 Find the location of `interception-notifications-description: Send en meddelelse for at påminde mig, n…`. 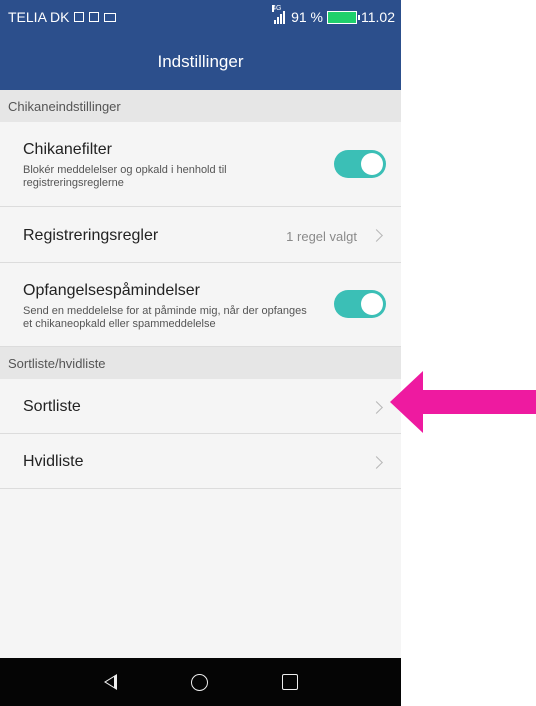

interception-notifications-description: Send en meddelelse for at påminde mig, n… is located at coordinates (165, 317).